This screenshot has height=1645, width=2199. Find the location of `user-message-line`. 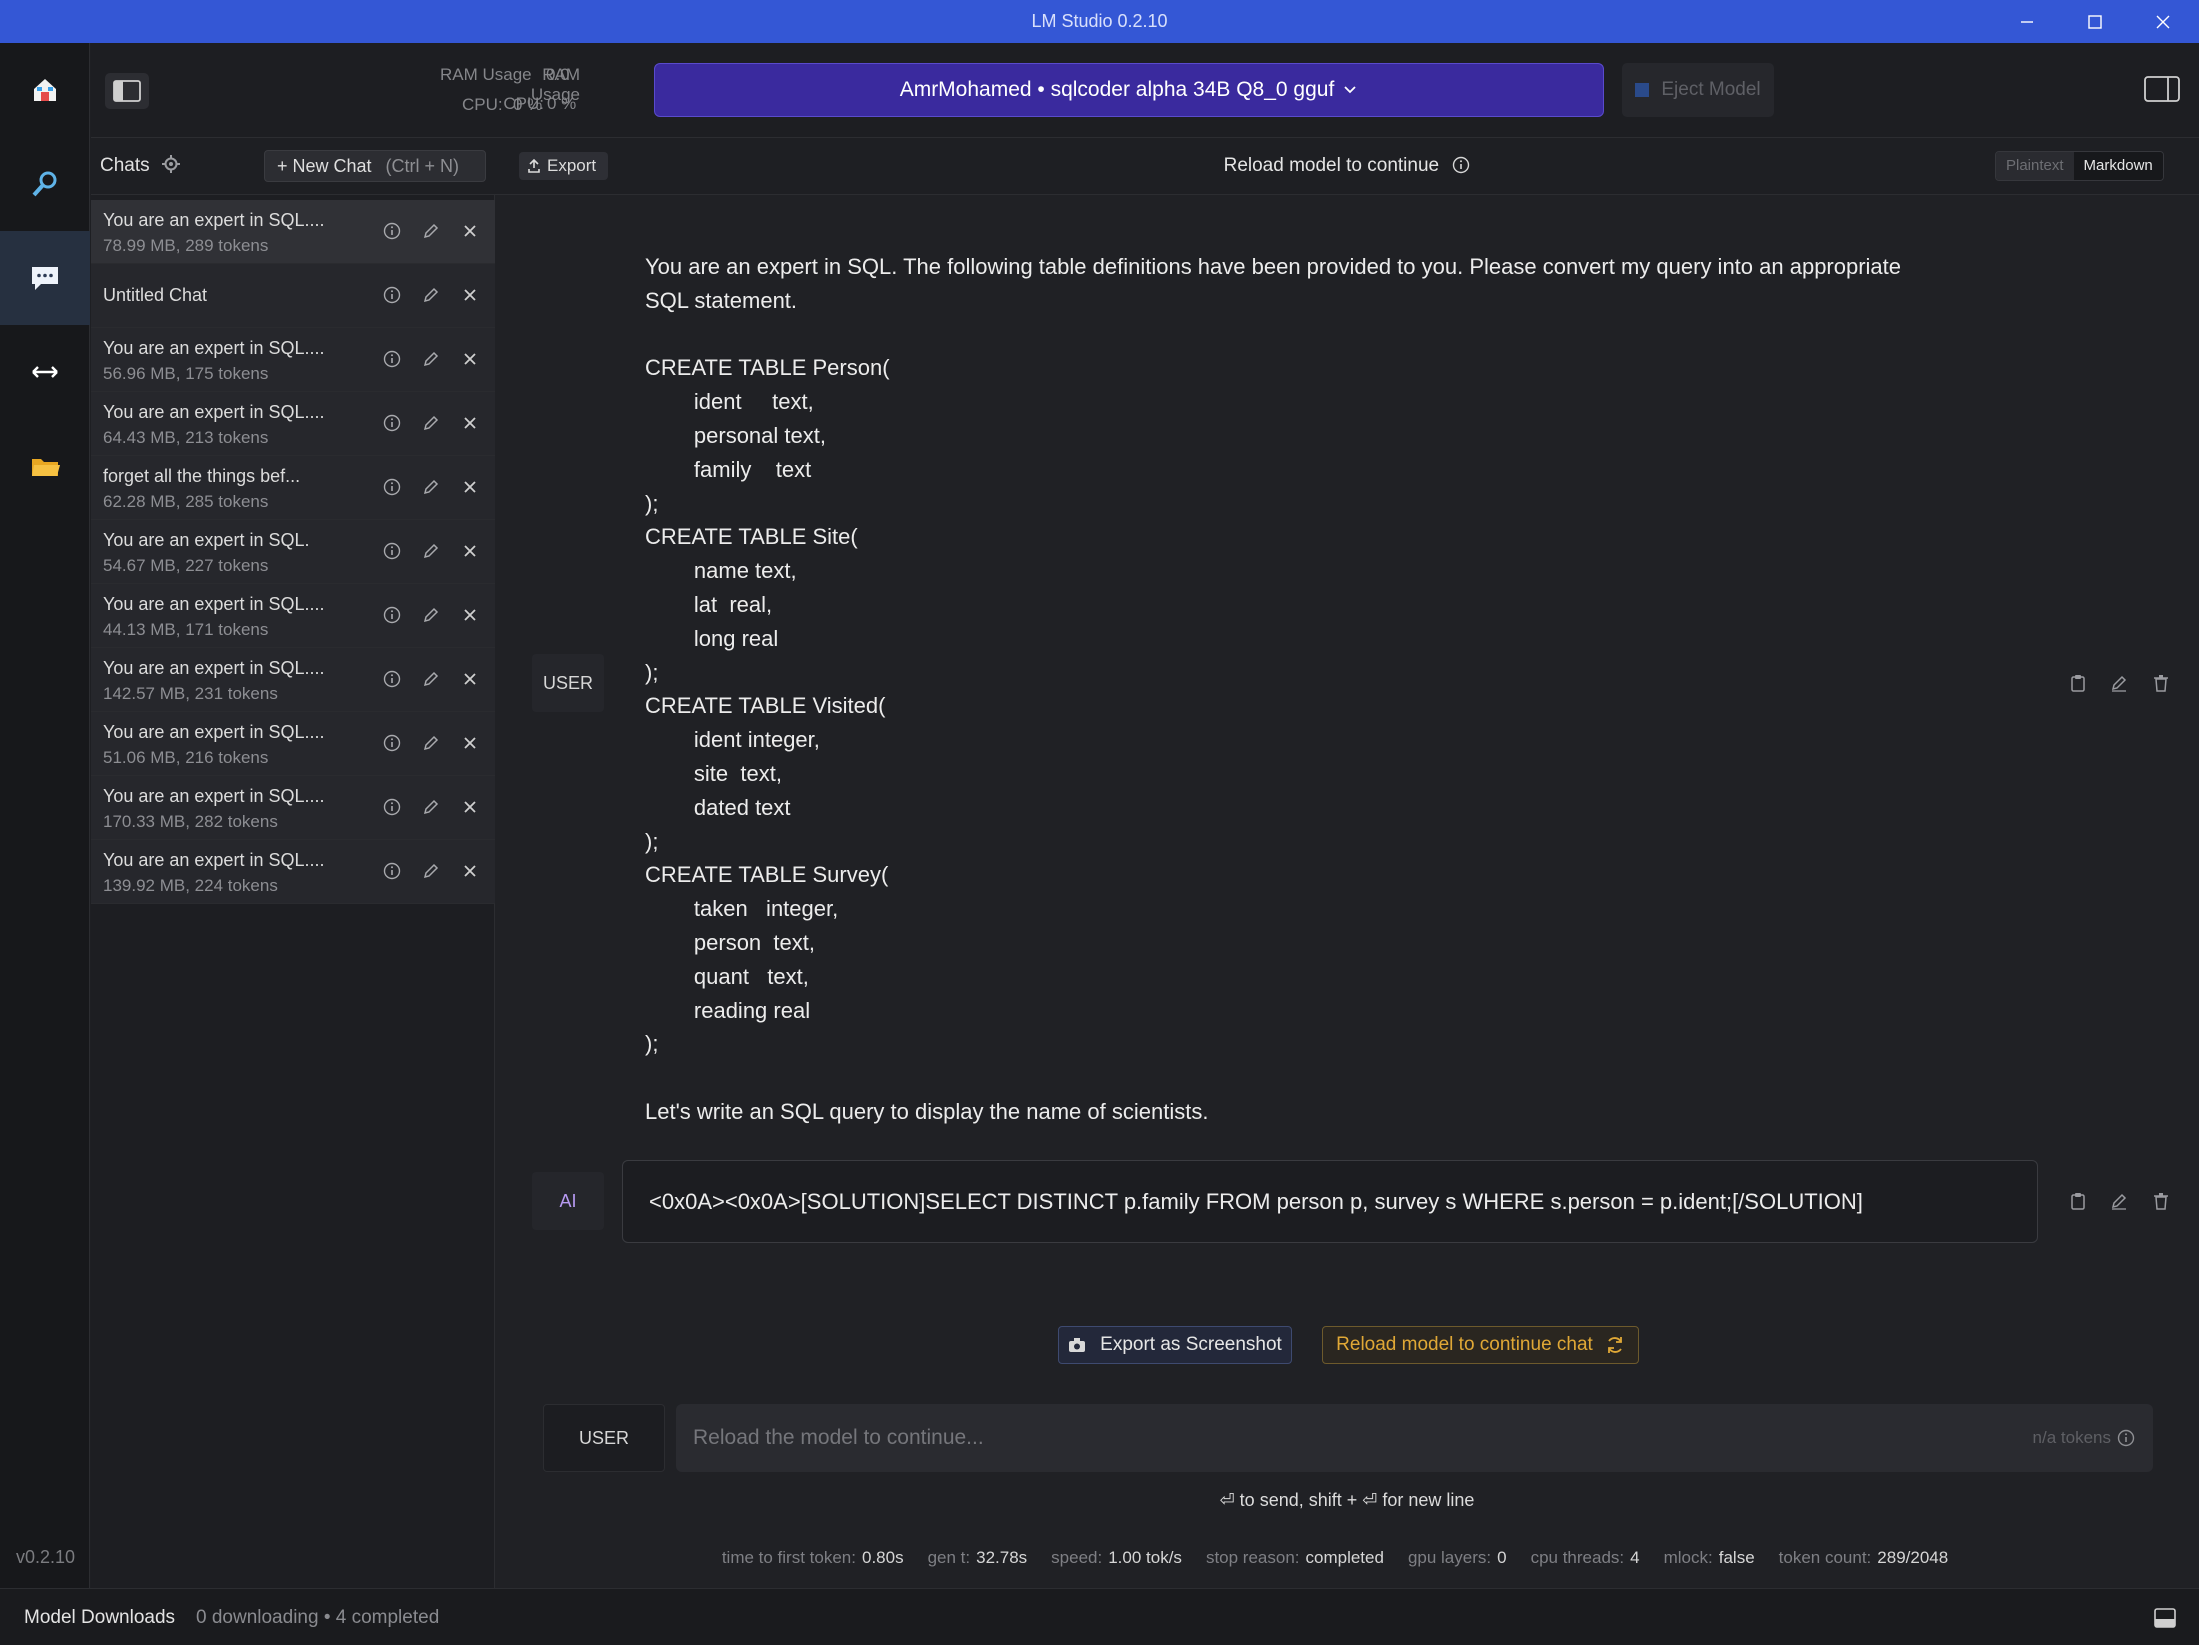

user-message-line is located at coordinates (1335, 1078).